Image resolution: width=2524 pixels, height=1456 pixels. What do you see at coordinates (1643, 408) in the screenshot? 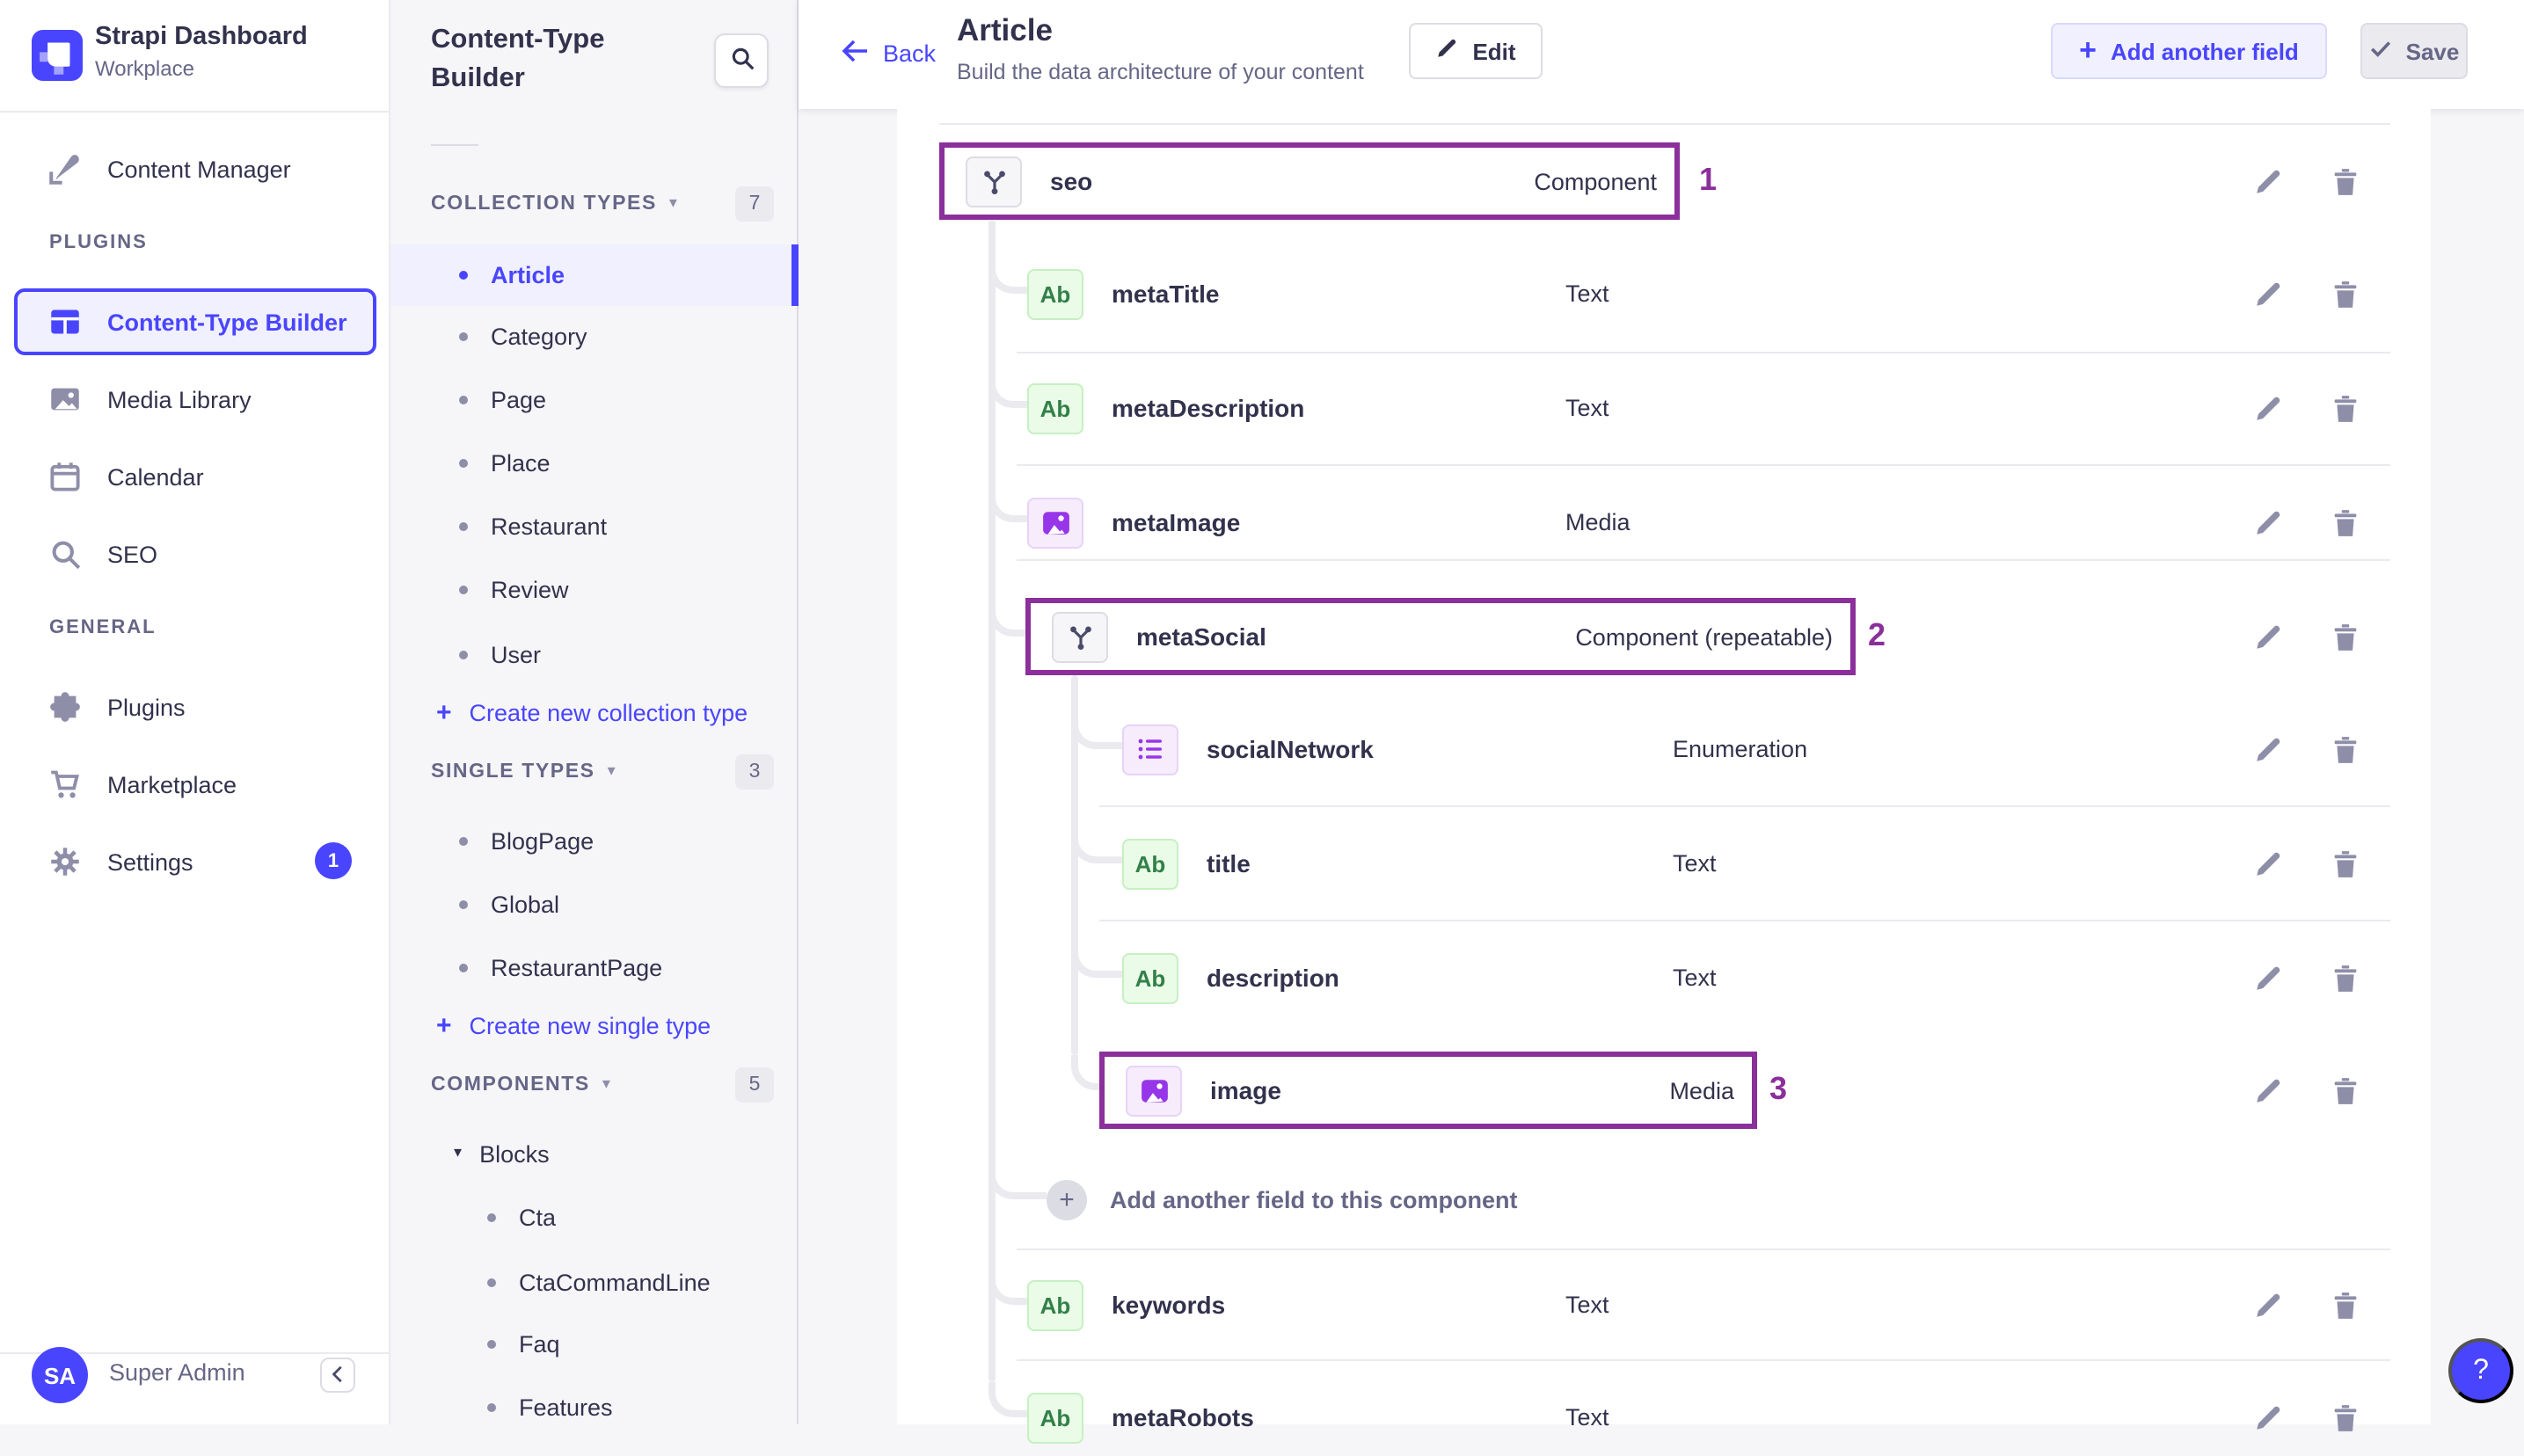
I see `field-row-metaDescription: Ab metaDescription Text` at bounding box center [1643, 408].